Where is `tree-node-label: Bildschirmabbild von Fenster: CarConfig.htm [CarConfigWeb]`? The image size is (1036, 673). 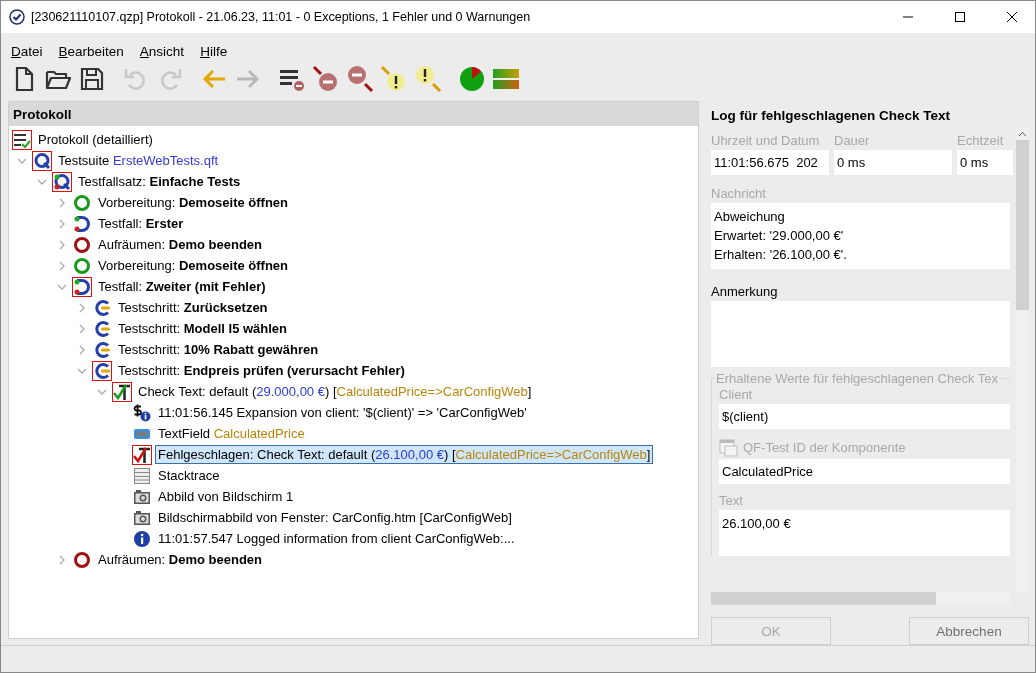 tree-node-label: Bildschirmabbild von Fenster: CarConfig.htm [CarConfigWeb] is located at coordinates (335, 517).